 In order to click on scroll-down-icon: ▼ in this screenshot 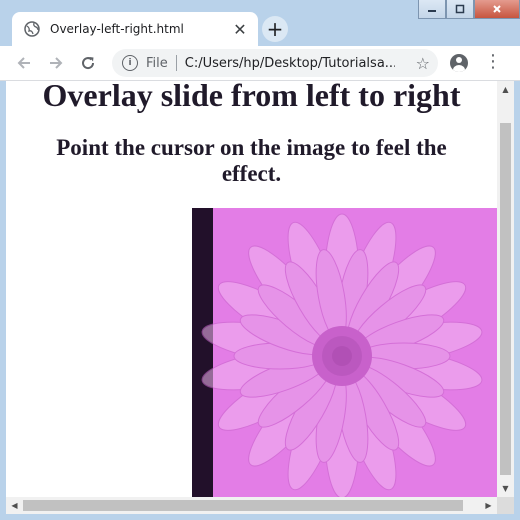, I will do `click(505, 488)`.